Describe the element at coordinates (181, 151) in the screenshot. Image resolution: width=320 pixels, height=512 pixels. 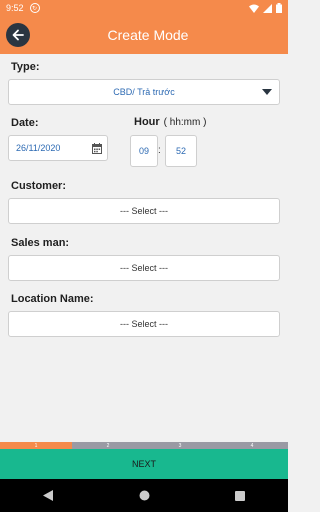
I see `minute-input: 52` at that location.